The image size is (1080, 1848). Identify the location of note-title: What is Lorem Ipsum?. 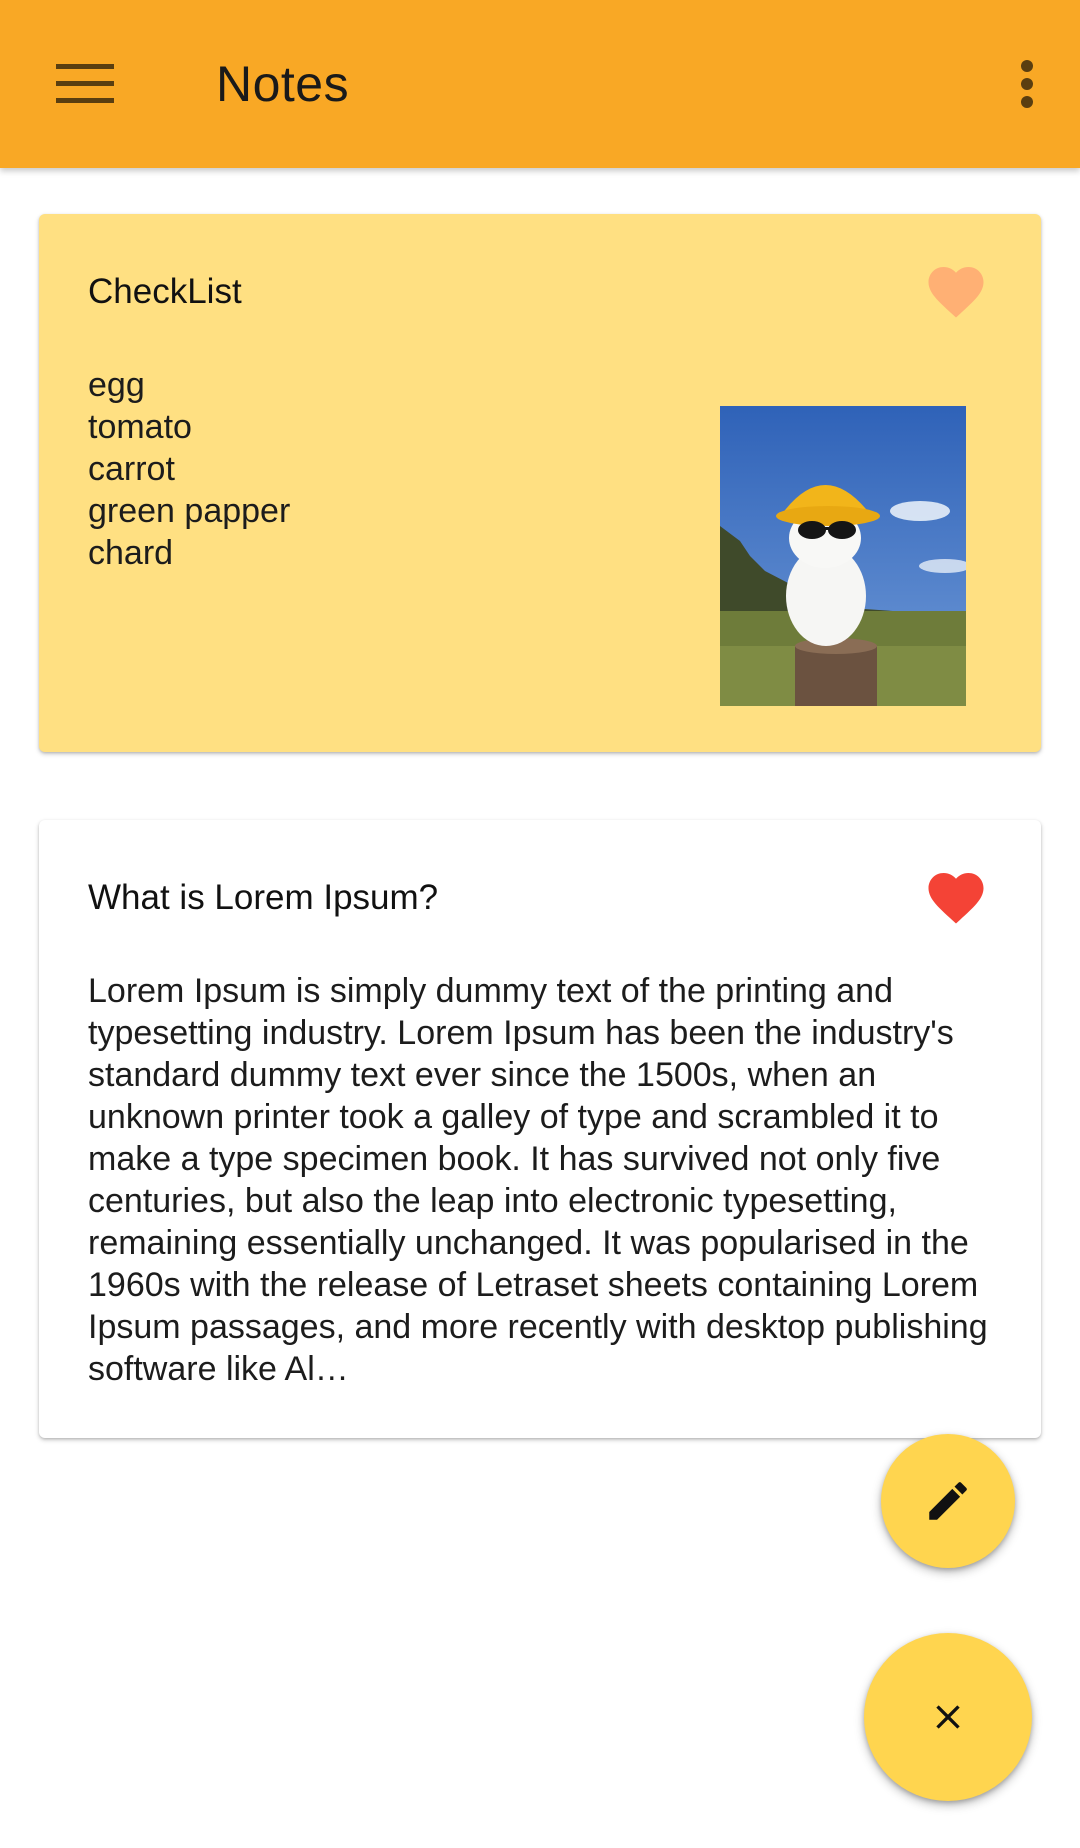
(263, 897).